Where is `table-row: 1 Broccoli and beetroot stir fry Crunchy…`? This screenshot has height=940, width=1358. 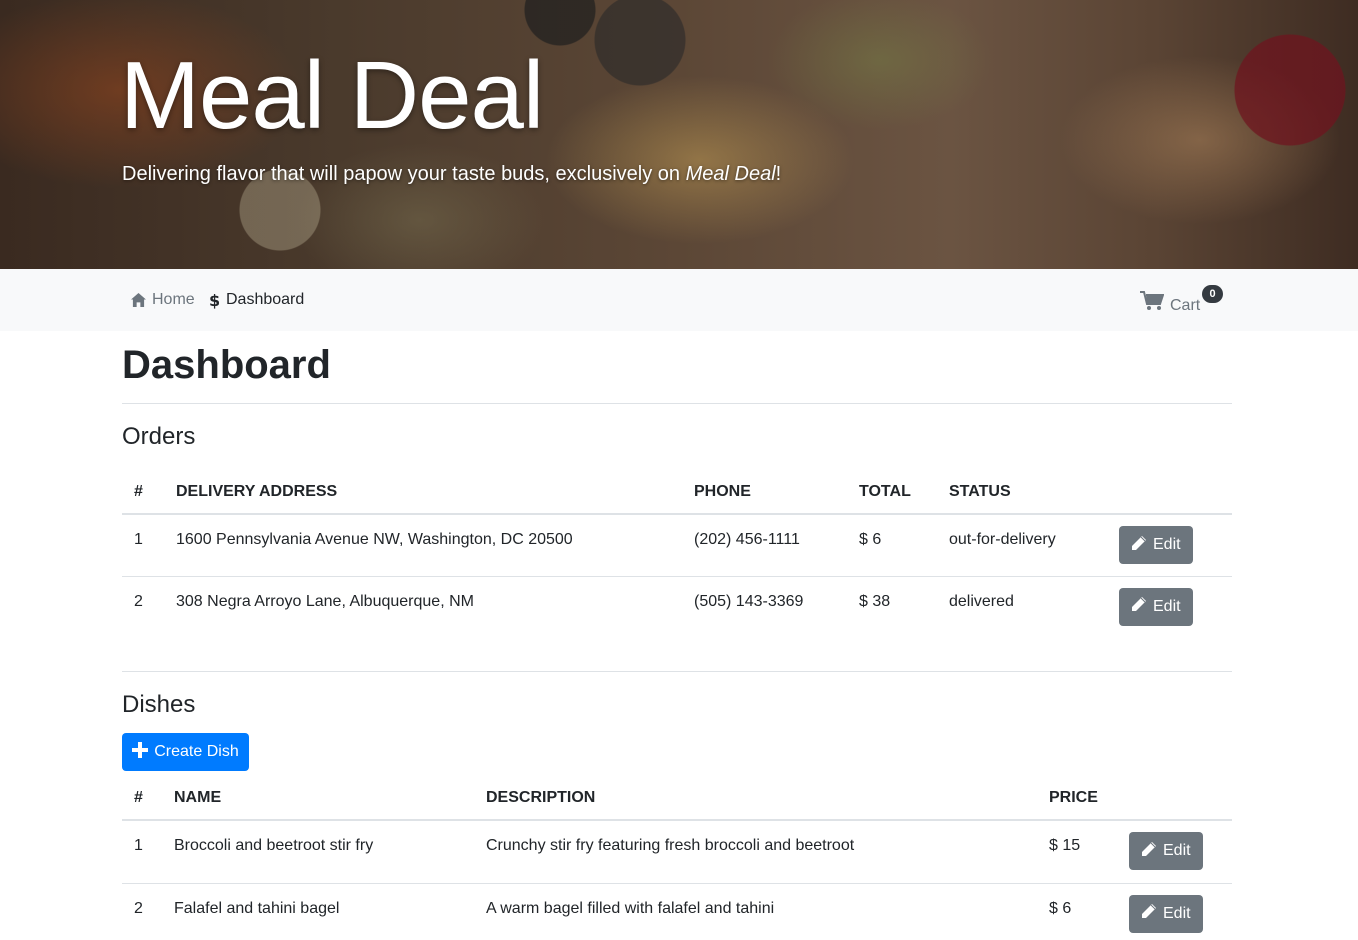
table-row: 1 Broccoli and beetroot stir fry Crunchy… is located at coordinates (677, 852).